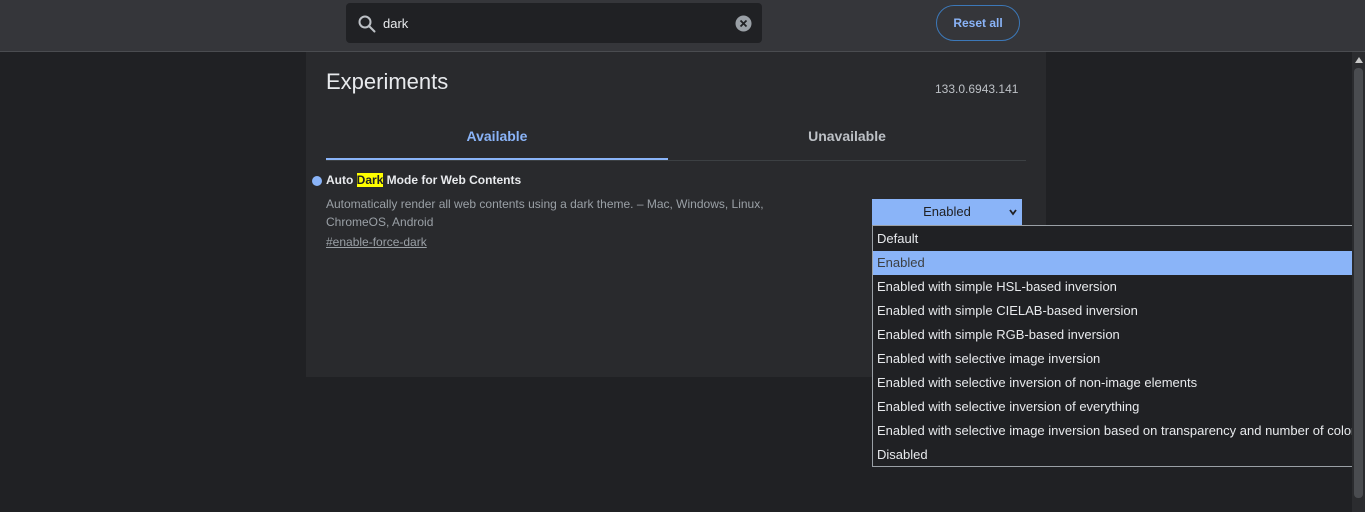 This screenshot has width=1365, height=512. Describe the element at coordinates (367, 24) in the screenshot. I see `search-icon` at that location.